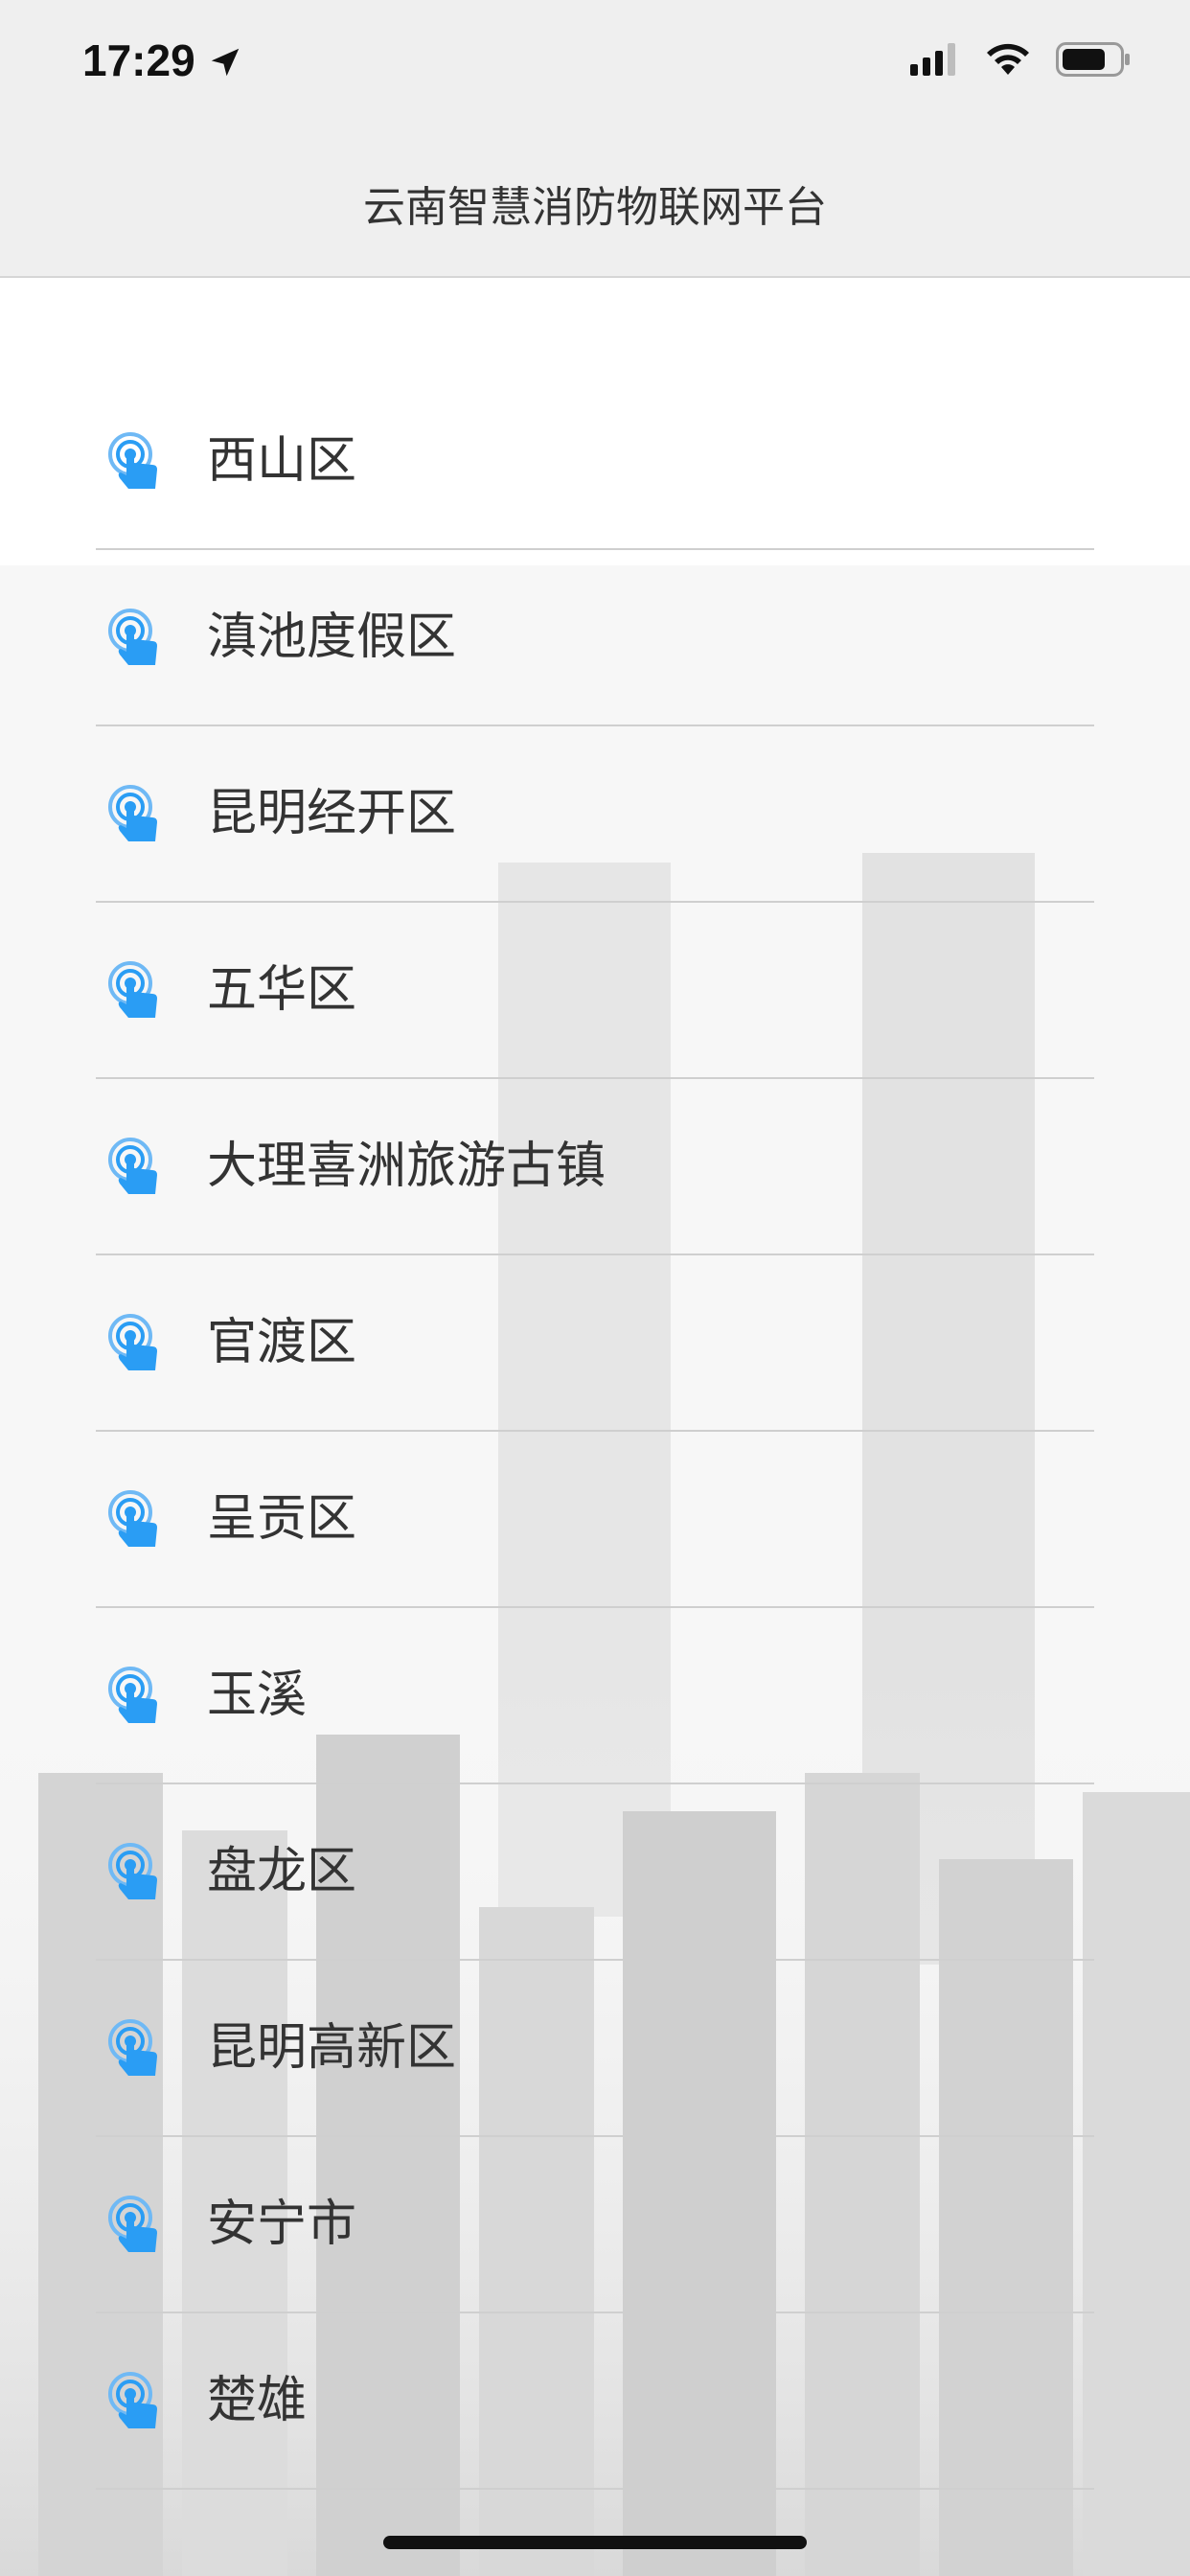 The width and height of the screenshot is (1190, 2576). I want to click on list-item-label: 大理喜洲旅游古镇, so click(406, 1166).